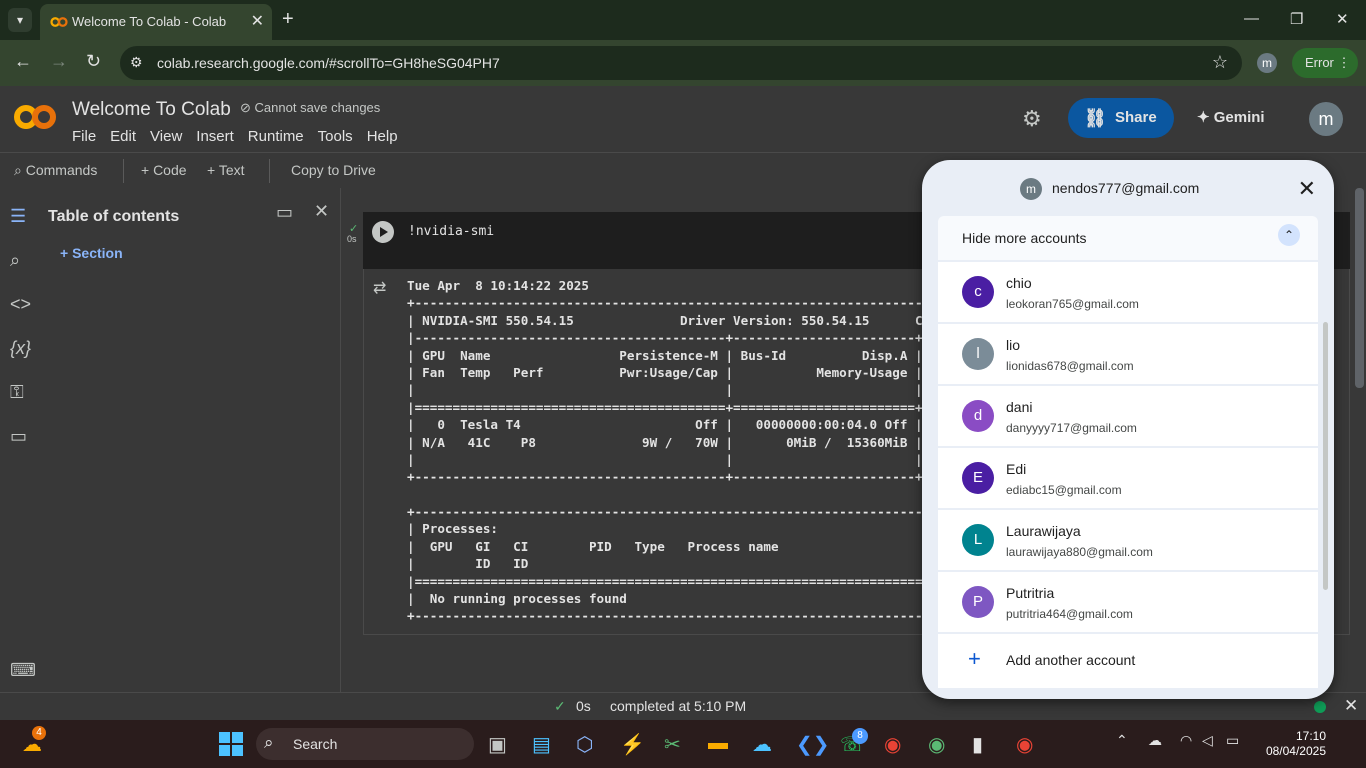 This screenshot has width=1366, height=768. What do you see at coordinates (164, 170) in the screenshot?
I see `add-code-button: + Code` at bounding box center [164, 170].